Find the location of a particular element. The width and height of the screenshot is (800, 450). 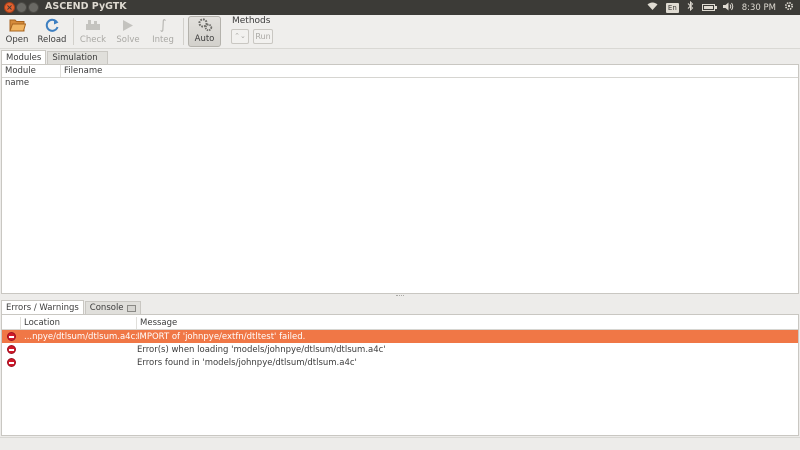

column-icon is located at coordinates (11, 323).